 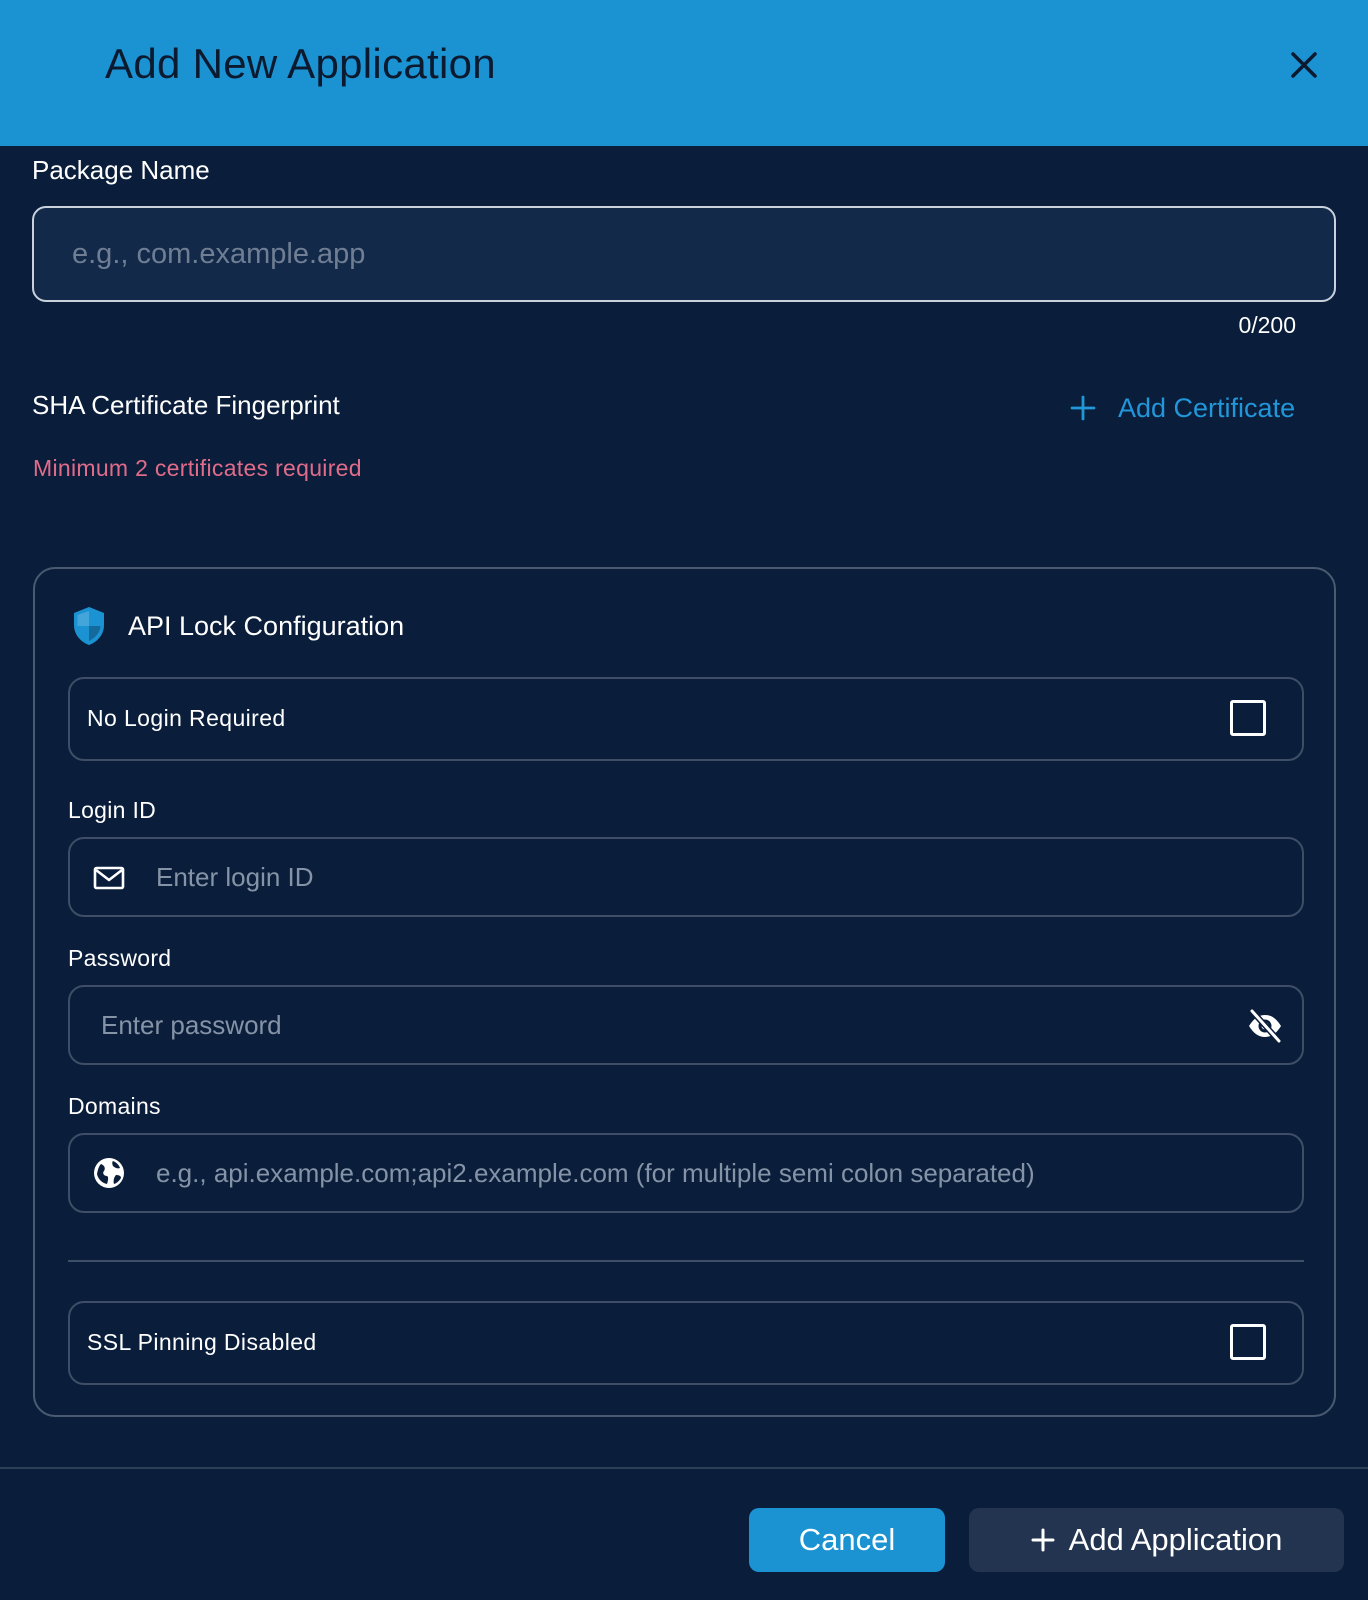 I want to click on package-name-field, so click(x=684, y=254).